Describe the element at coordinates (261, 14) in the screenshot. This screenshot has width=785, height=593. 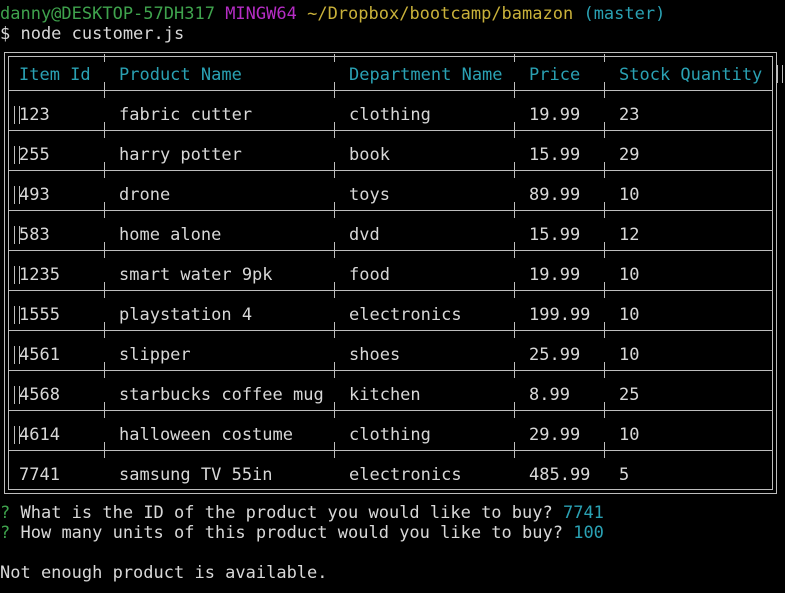
I see `prompt-env: MINGW64` at that location.